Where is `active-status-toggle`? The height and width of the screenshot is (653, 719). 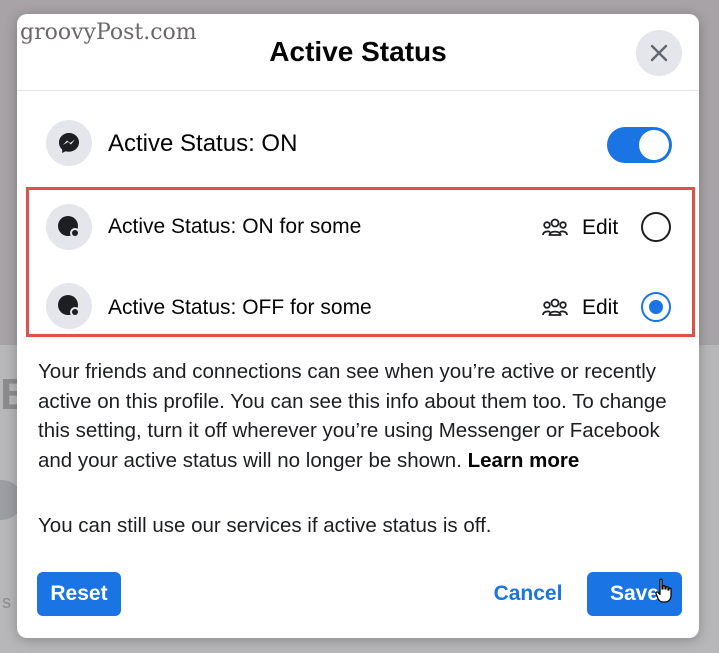
active-status-toggle is located at coordinates (639, 145).